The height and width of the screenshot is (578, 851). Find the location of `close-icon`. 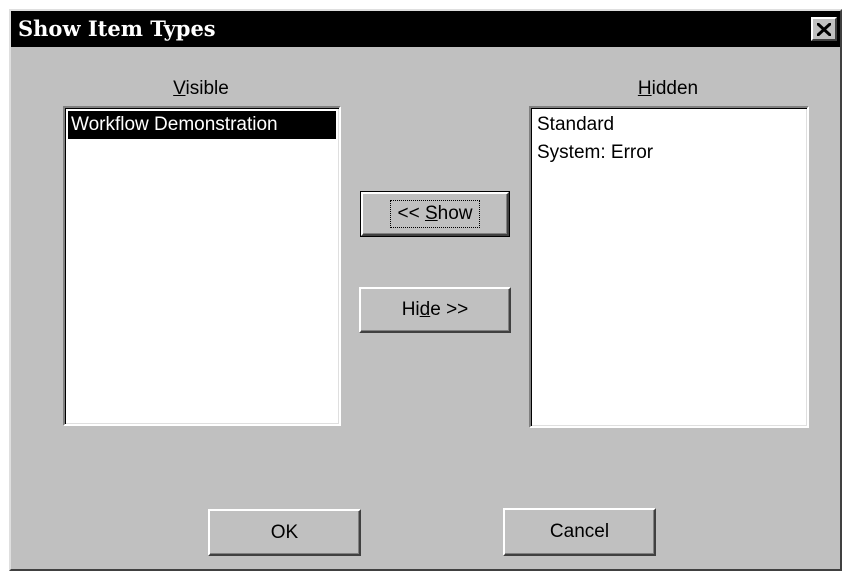

close-icon is located at coordinates (824, 29).